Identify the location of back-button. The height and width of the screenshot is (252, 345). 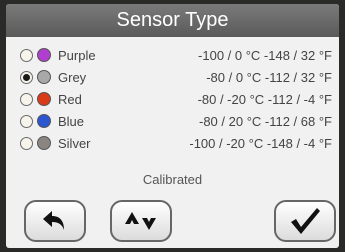
(55, 221).